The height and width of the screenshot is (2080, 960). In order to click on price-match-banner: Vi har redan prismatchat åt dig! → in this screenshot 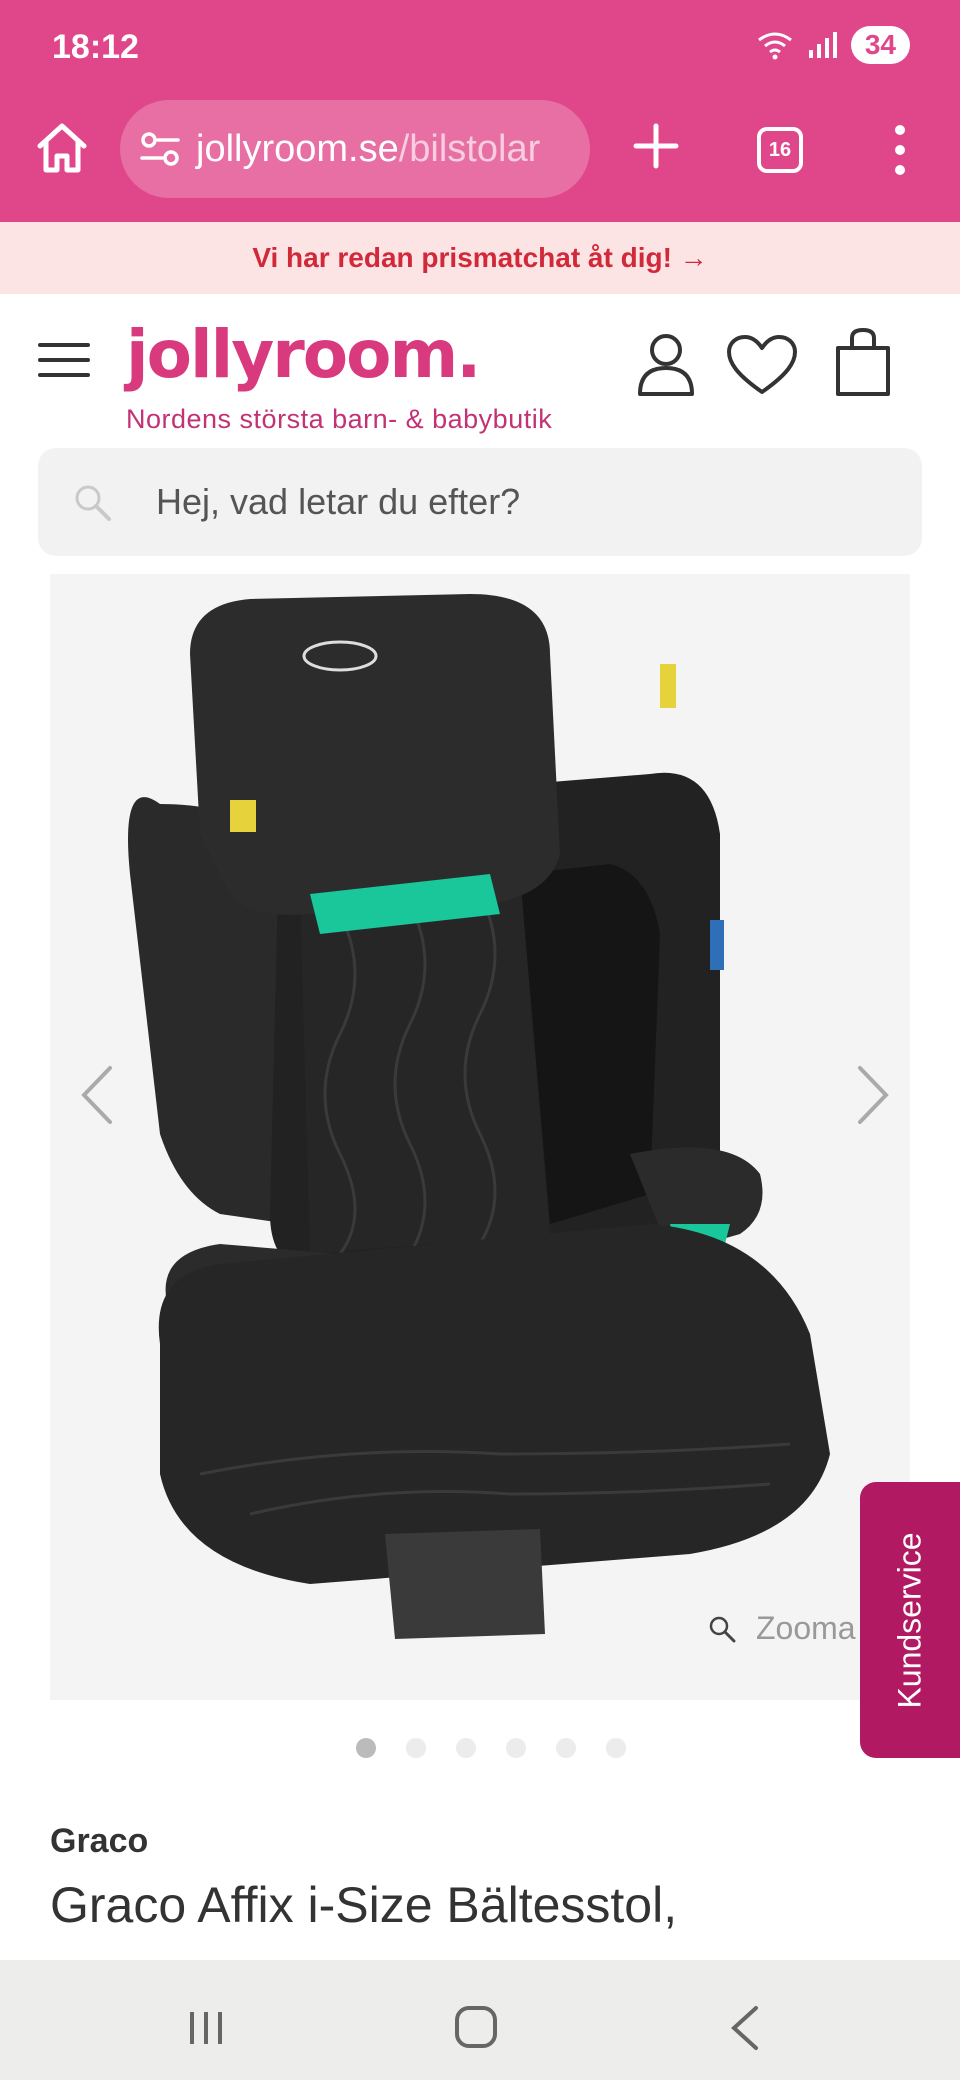, I will do `click(480, 258)`.